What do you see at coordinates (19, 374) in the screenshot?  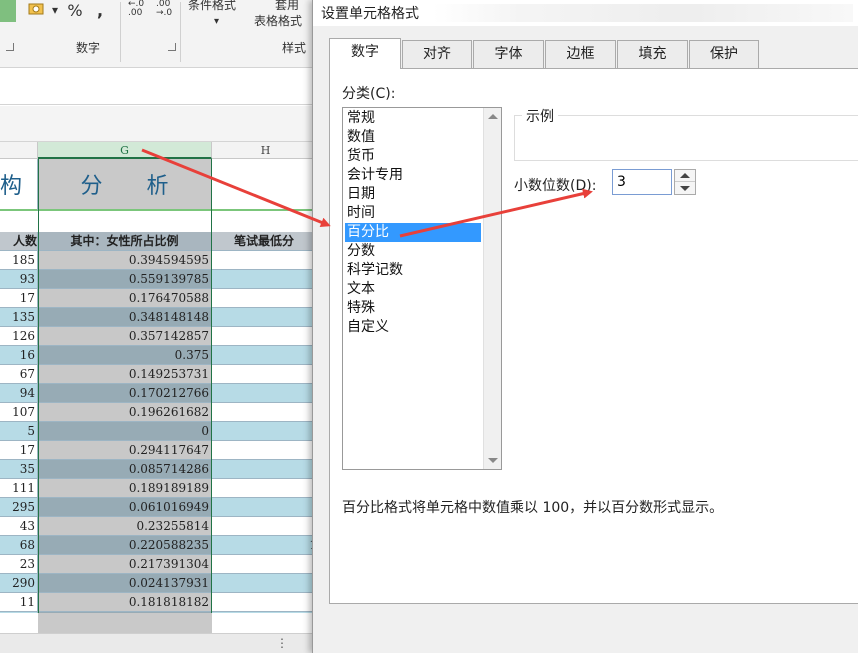 I see `cell-count: 67` at bounding box center [19, 374].